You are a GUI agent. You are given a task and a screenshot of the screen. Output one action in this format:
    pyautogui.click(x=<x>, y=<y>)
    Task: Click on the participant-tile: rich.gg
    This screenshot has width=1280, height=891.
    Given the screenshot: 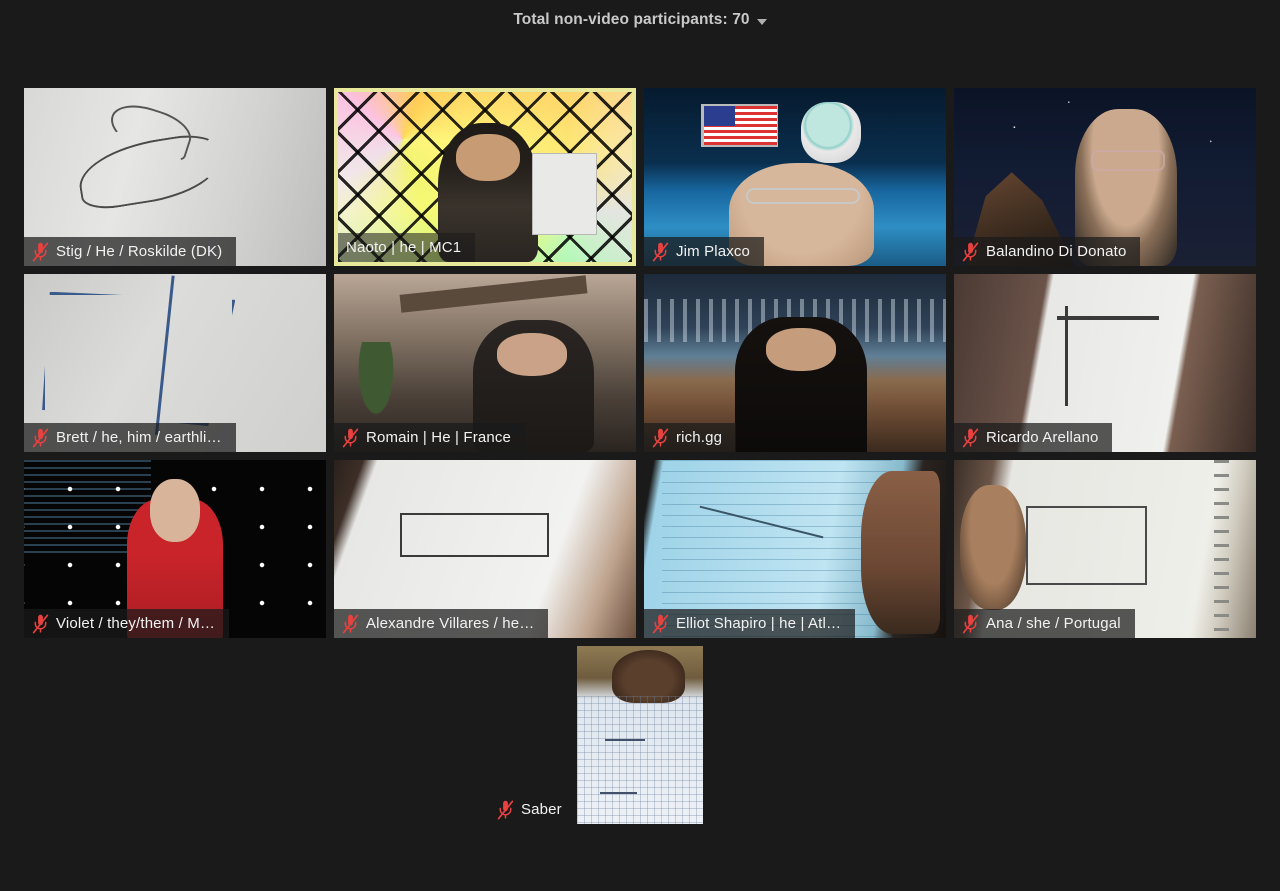 What is the action you would take?
    pyautogui.click(x=795, y=363)
    